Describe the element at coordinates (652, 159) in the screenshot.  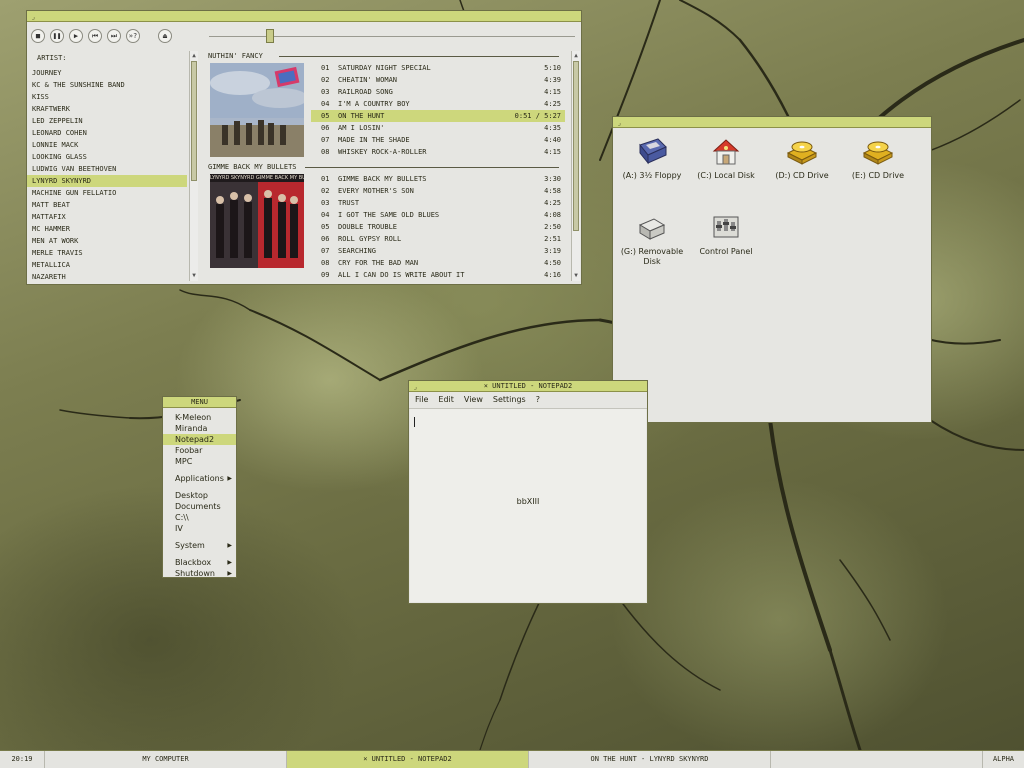
I see `drive-a-floppy: (A:) 3½ Floppy` at that location.